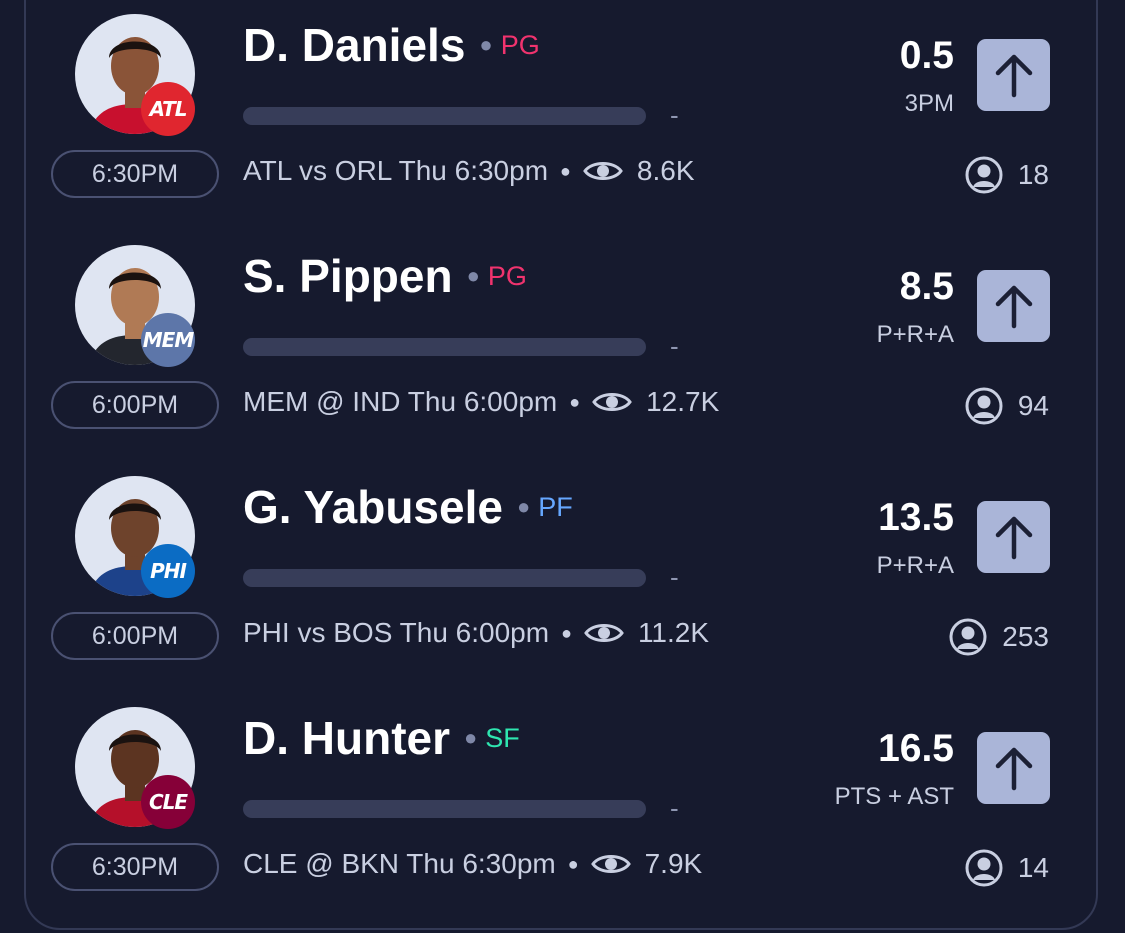 The width and height of the screenshot is (1125, 933). I want to click on player-name-line: S. Pippen ● PG, so click(385, 276).